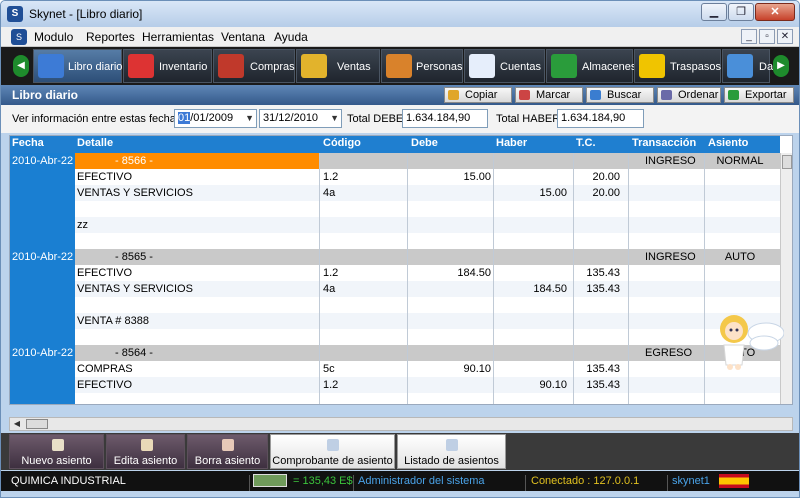 This screenshot has width=800, height=498. I want to click on delete-doc-icon, so click(228, 445).